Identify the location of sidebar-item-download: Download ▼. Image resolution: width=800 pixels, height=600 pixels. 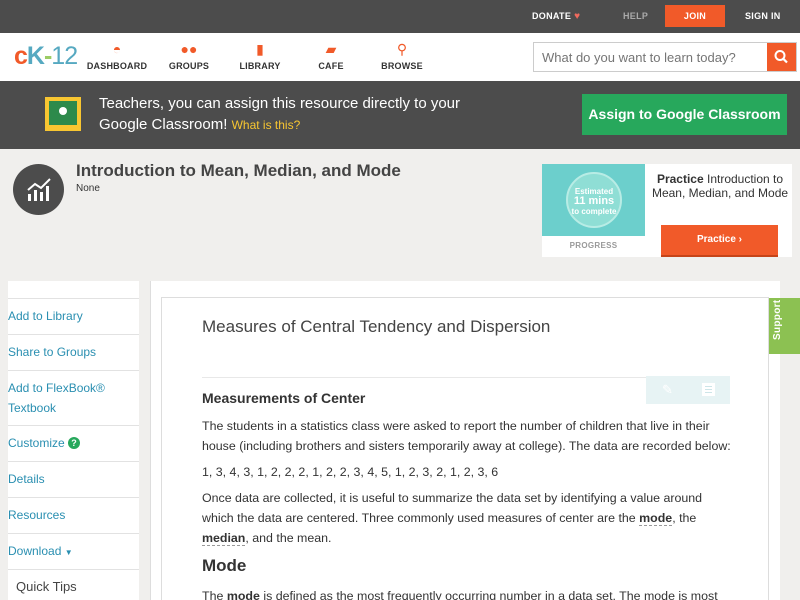
(69, 552).